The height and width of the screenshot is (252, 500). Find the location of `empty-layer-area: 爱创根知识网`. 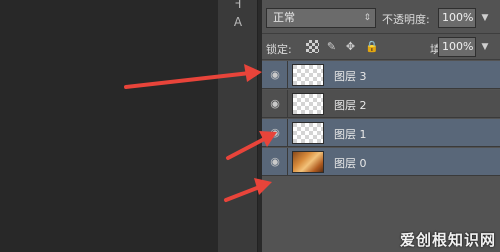

empty-layer-area: 爱创根知识网 is located at coordinates (381, 215).